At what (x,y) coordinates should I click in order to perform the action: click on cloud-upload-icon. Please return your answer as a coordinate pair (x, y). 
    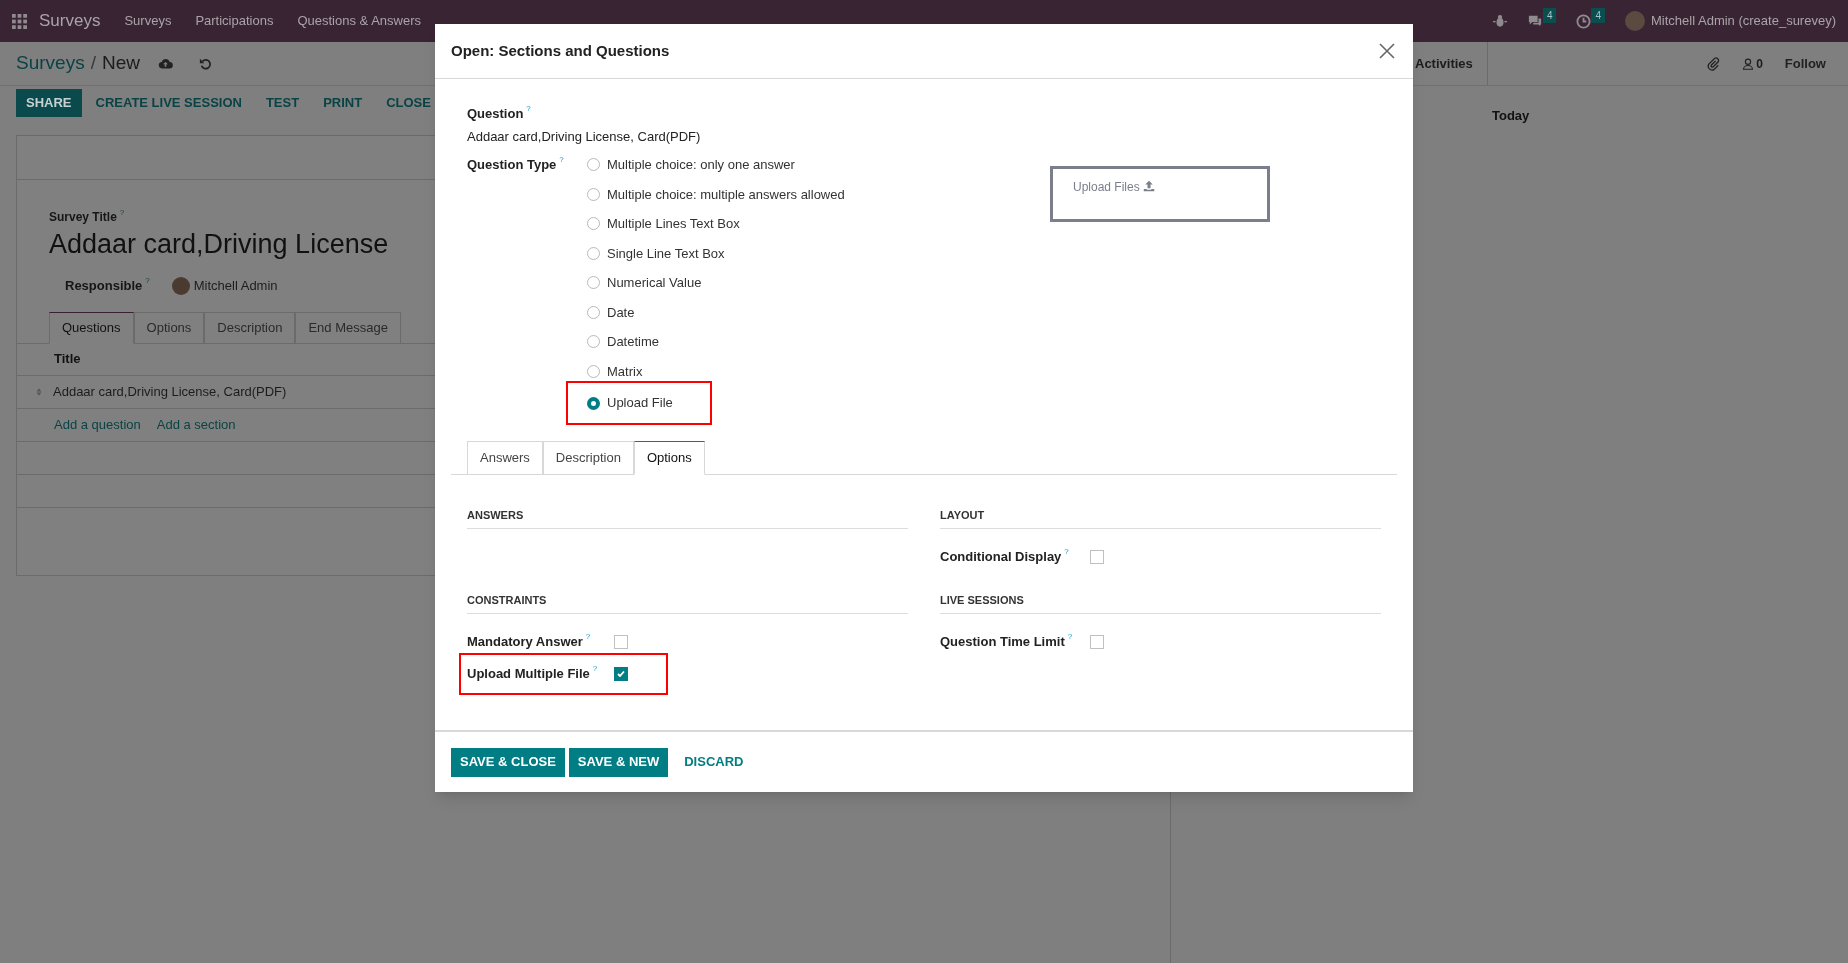
    Looking at the image, I should click on (165, 63).